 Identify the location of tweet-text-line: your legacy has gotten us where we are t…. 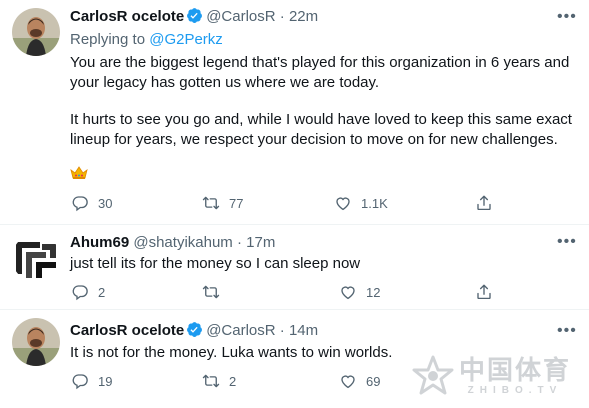
(225, 82).